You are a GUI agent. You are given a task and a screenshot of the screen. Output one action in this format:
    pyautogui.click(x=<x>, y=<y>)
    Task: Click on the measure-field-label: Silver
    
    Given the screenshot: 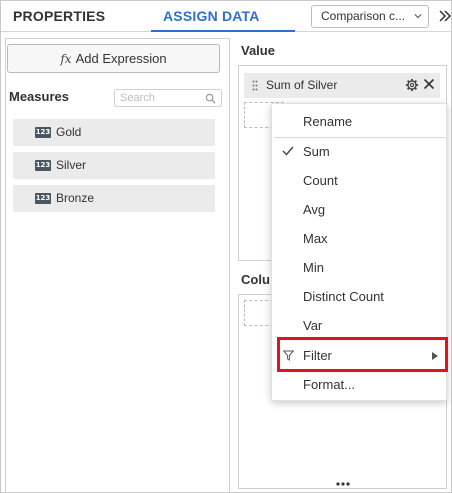 What is the action you would take?
    pyautogui.click(x=71, y=165)
    